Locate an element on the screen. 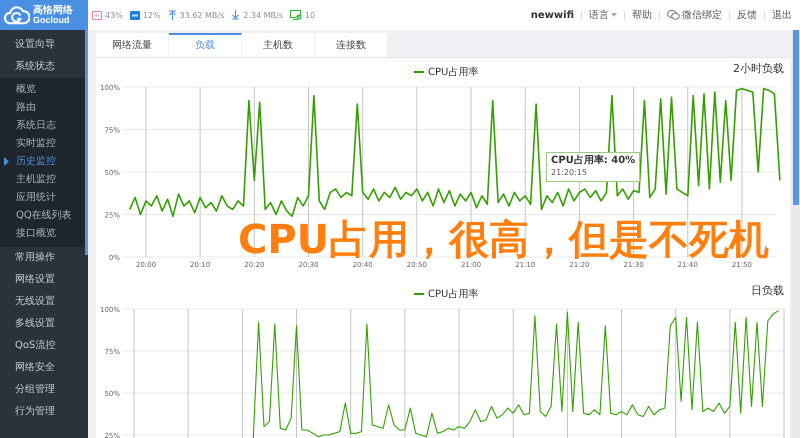  monitor-check-icon is located at coordinates (296, 15).